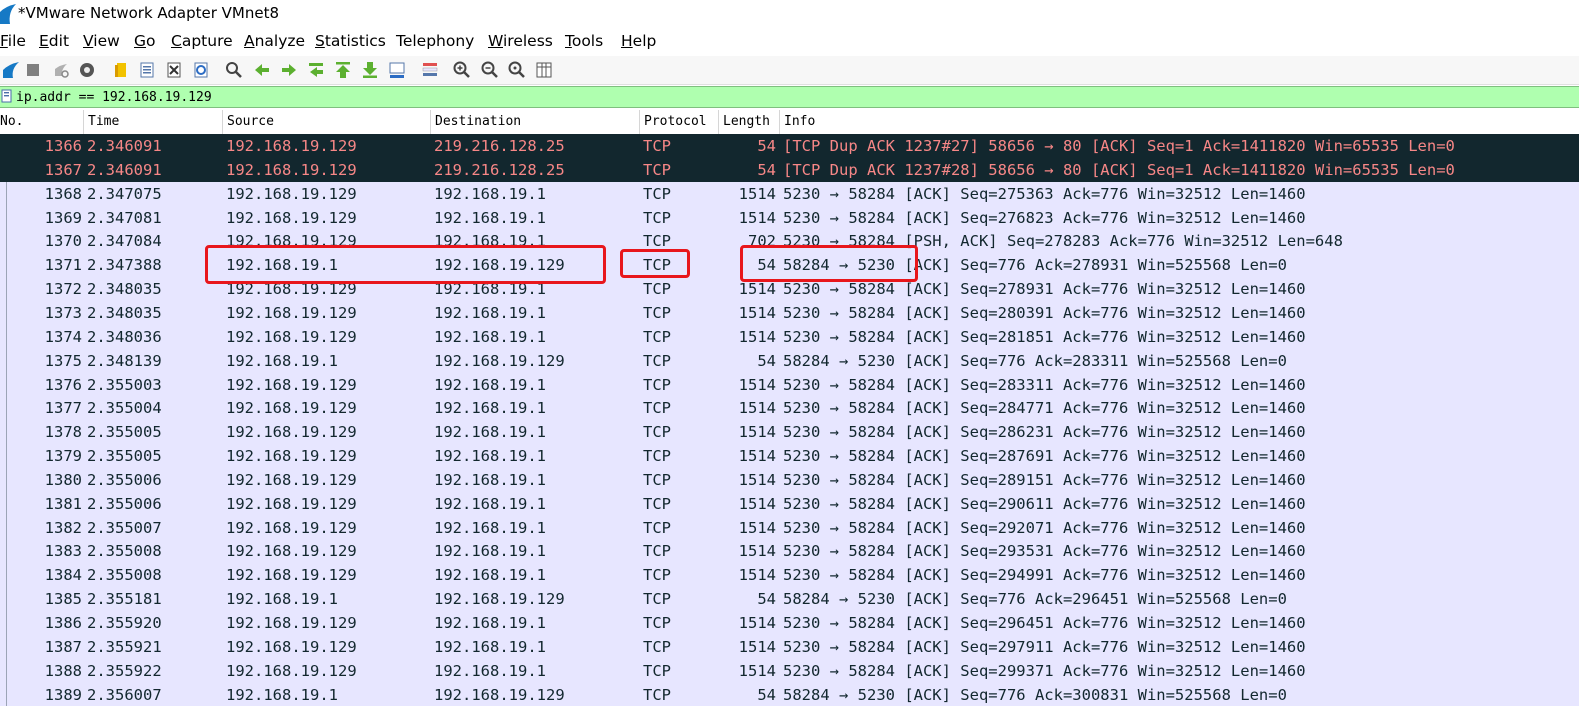 The width and height of the screenshot is (1579, 706). I want to click on window-title: *VMware Network Adapter VMnet8, so click(149, 13).